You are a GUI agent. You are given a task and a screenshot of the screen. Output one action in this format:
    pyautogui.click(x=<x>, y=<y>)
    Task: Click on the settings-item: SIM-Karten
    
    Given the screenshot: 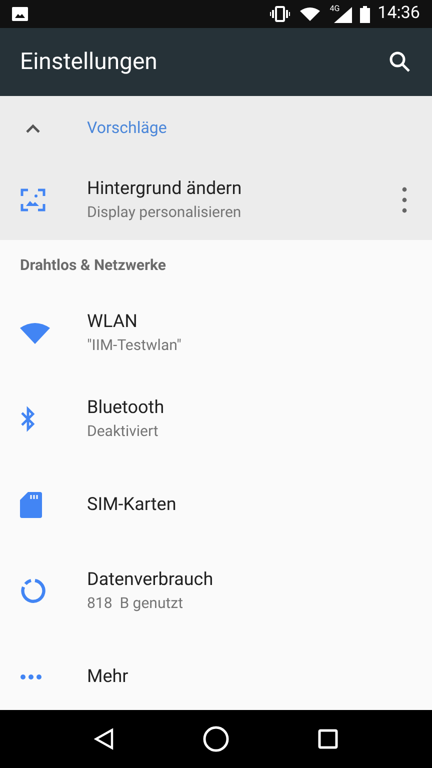 What is the action you would take?
    pyautogui.click(x=216, y=505)
    